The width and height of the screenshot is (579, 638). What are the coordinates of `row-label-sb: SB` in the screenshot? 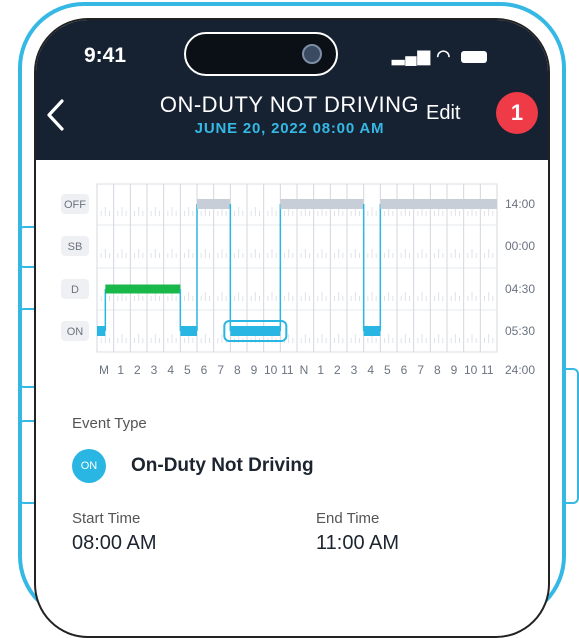 It's located at (75, 247).